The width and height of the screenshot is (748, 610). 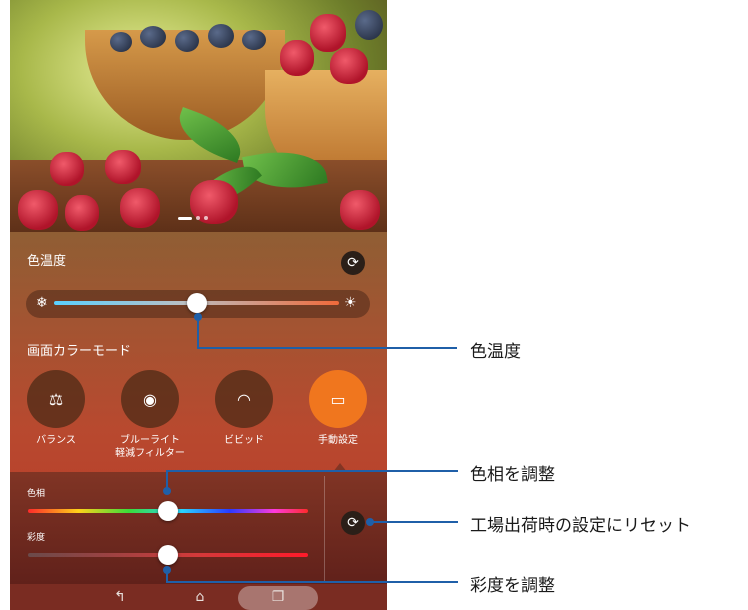 I want to click on mode-vivid-button: ◠, so click(x=244, y=399).